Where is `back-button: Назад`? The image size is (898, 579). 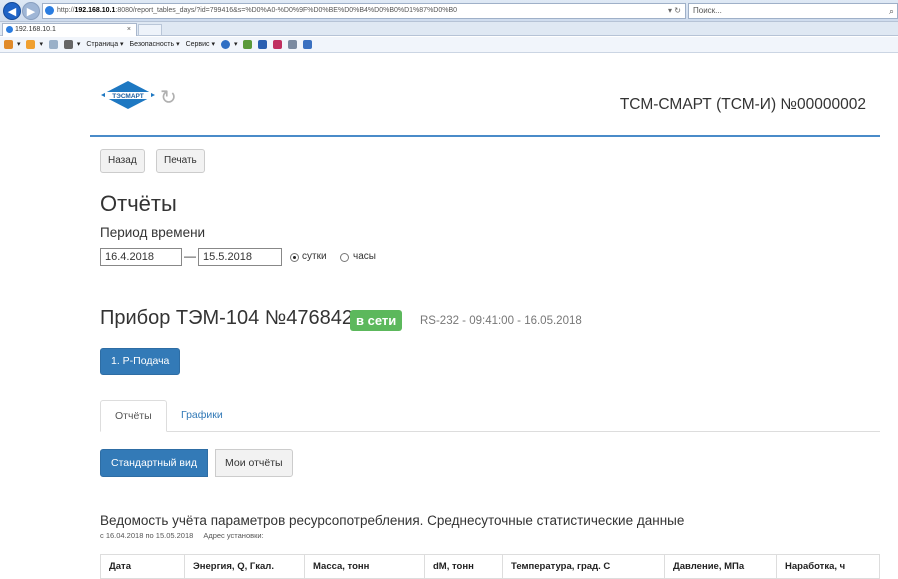
back-button: Назад is located at coordinates (122, 161).